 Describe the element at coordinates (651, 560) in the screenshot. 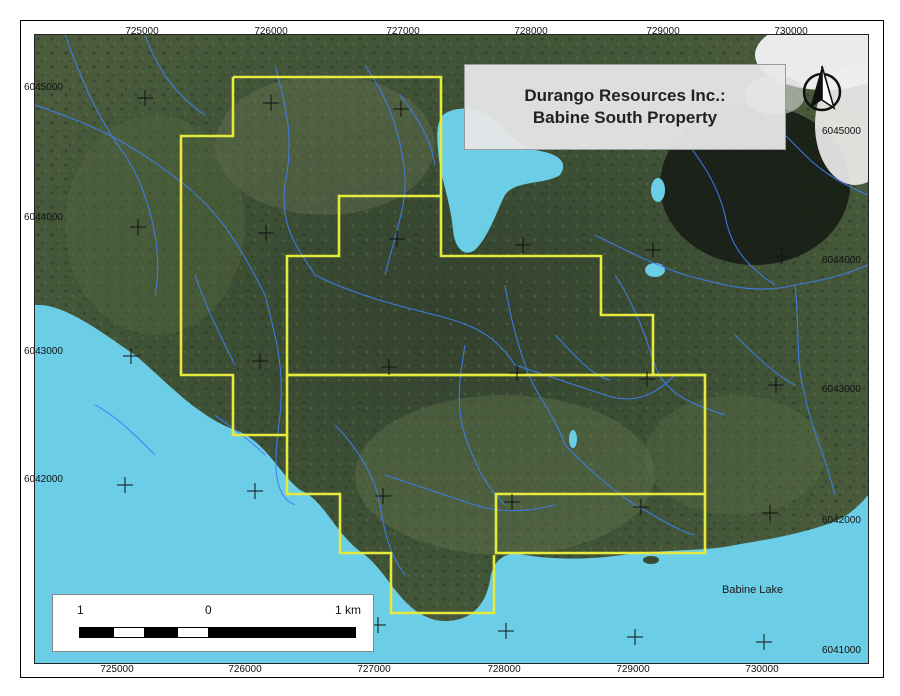

I see `small-island` at that location.